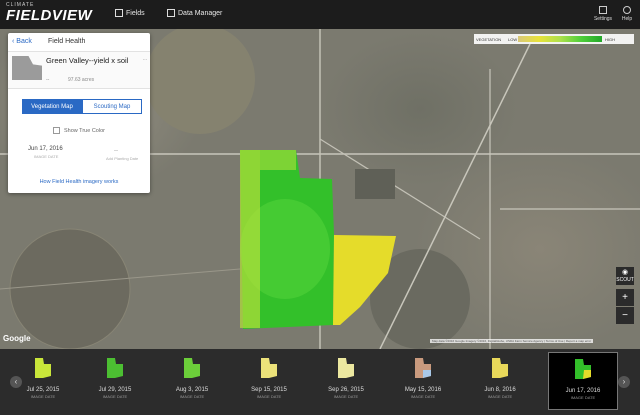 The width and height of the screenshot is (640, 415). What do you see at coordinates (625, 297) in the screenshot?
I see `zoom-in-button: +` at bounding box center [625, 297].